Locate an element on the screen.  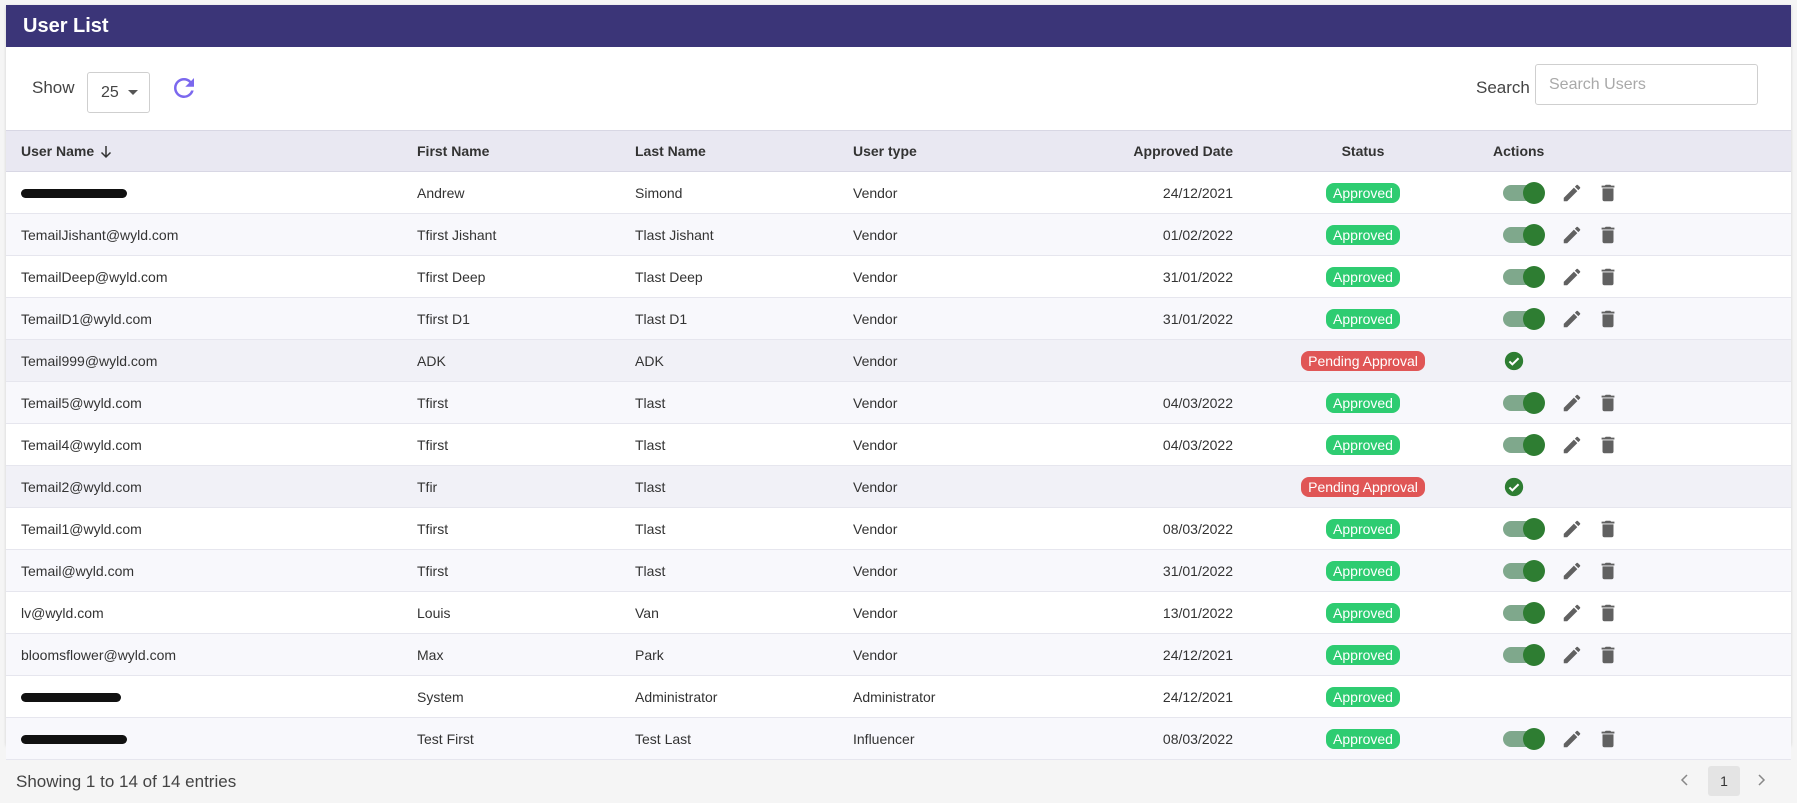
table-row: Andrew Simond Vendor 24/12/2021 Approved is located at coordinates (898, 193).